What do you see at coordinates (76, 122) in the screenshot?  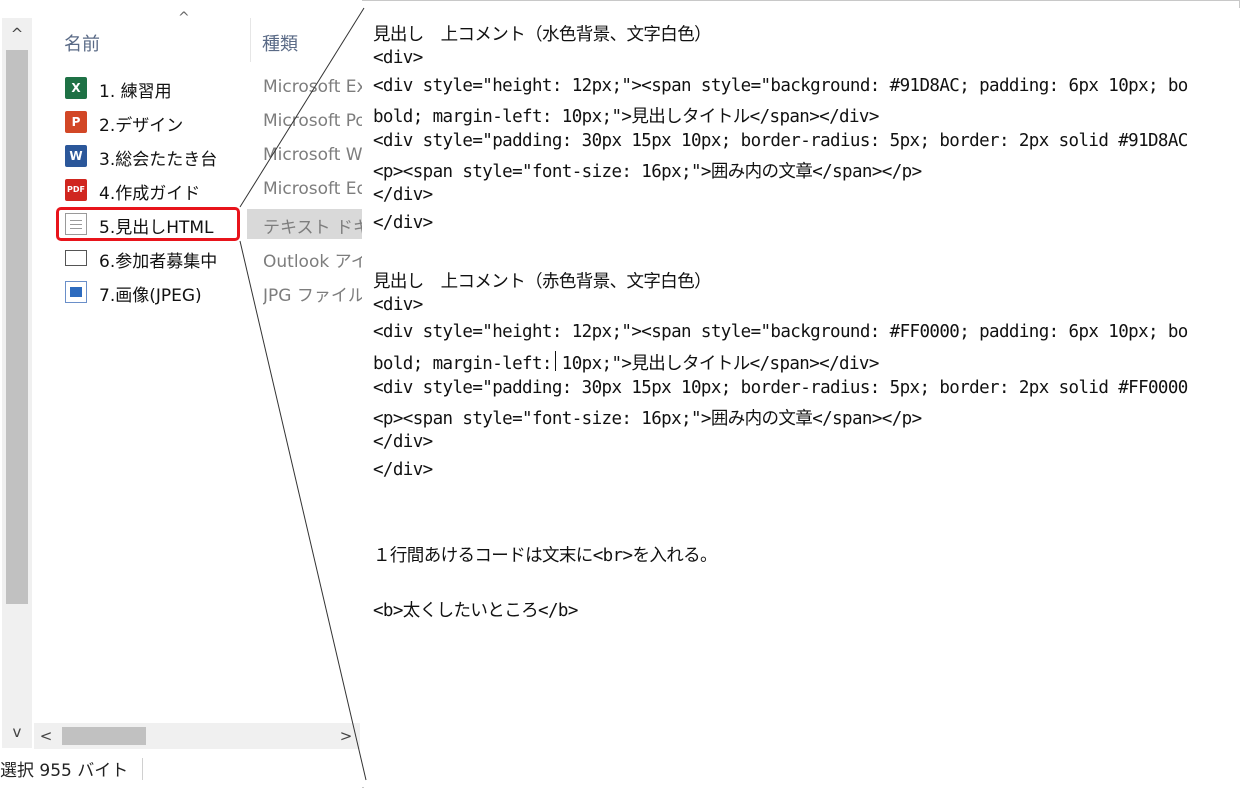 I see `powerpoint-icon: P` at bounding box center [76, 122].